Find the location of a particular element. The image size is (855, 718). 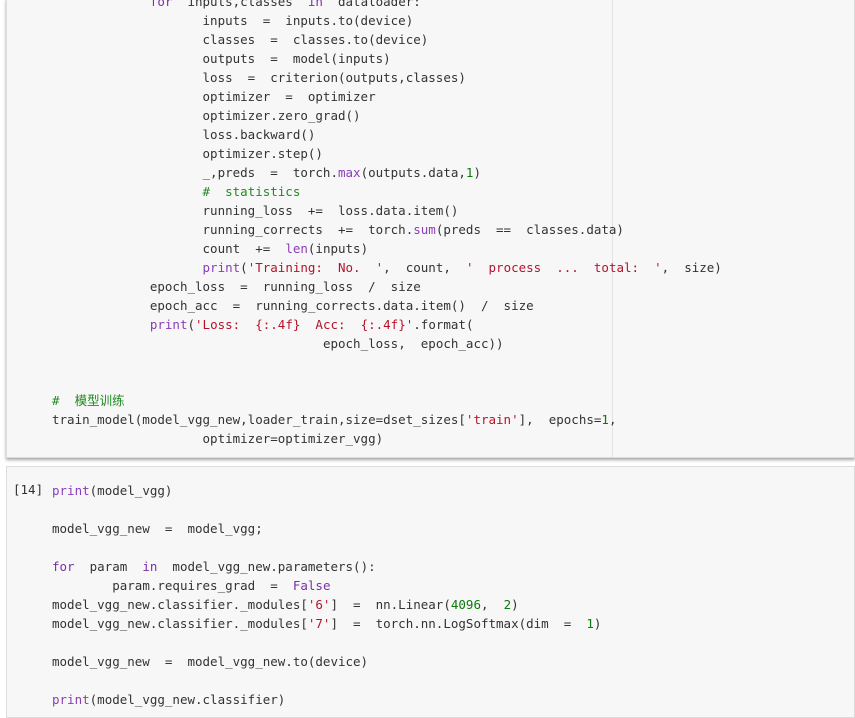

code-token: epoch_loss = running_loss / size is located at coordinates (285, 286).